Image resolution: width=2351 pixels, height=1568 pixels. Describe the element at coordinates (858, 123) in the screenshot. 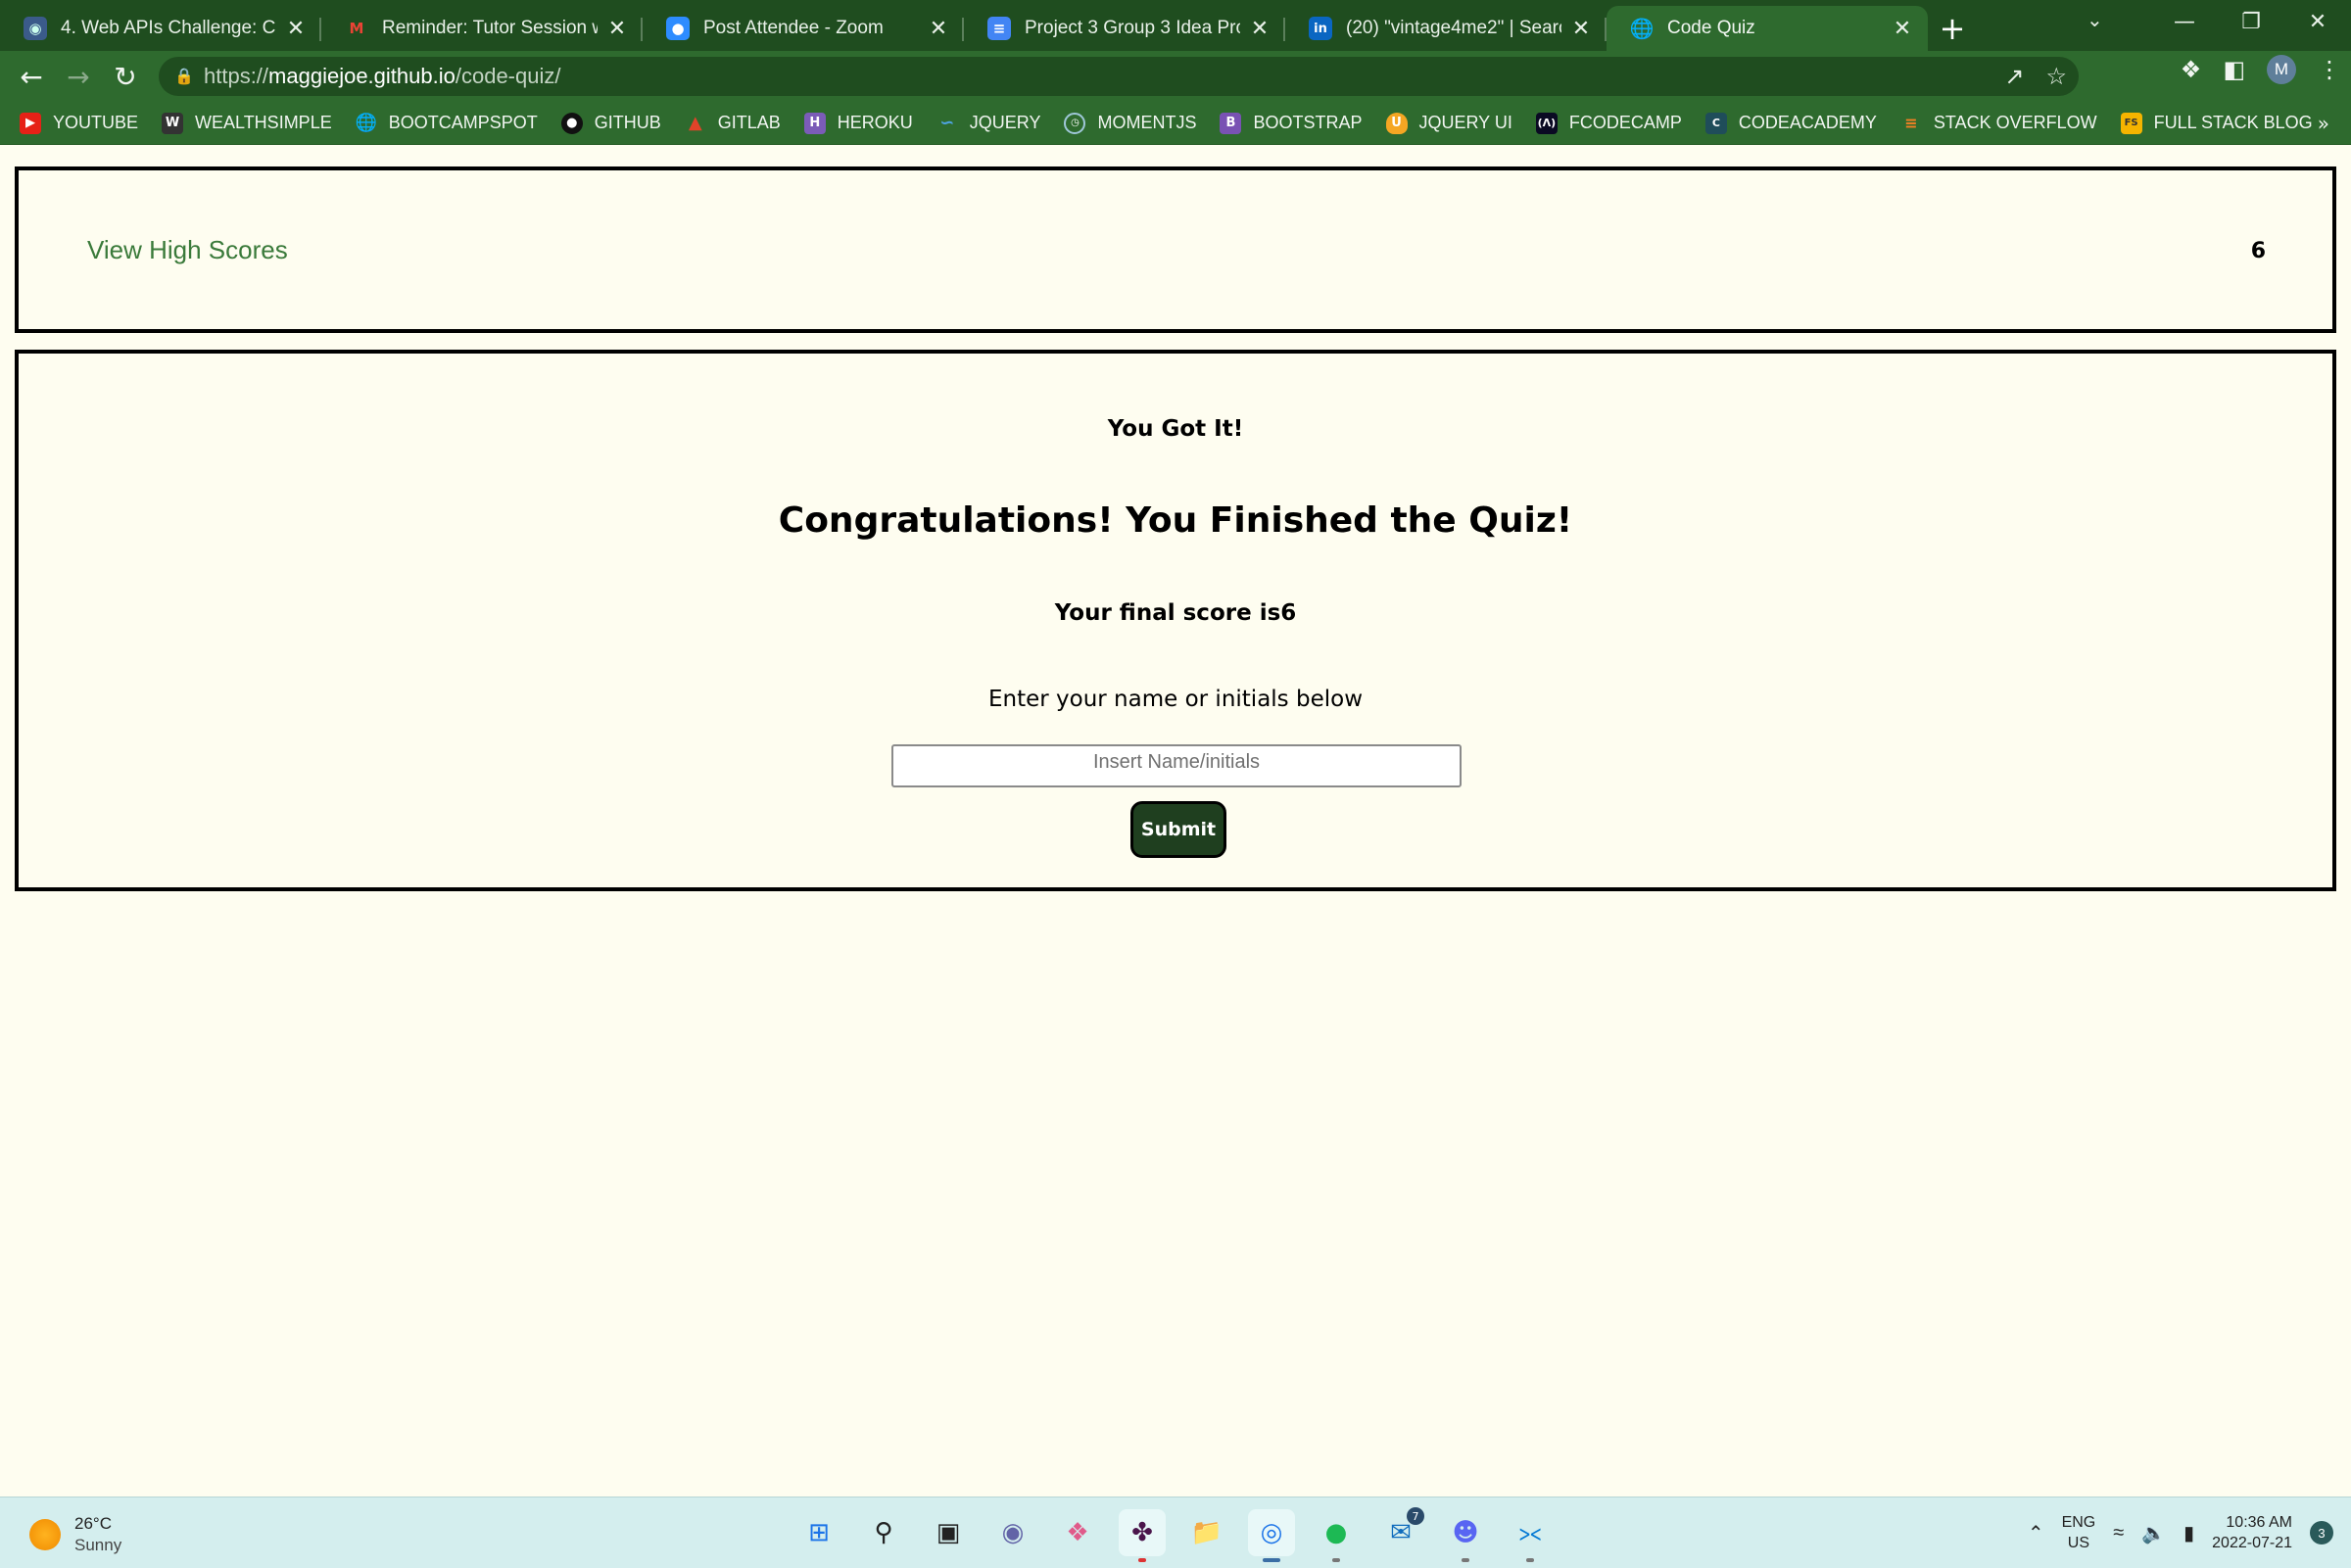

I see `bookmark-heroku: H HEROKU` at that location.